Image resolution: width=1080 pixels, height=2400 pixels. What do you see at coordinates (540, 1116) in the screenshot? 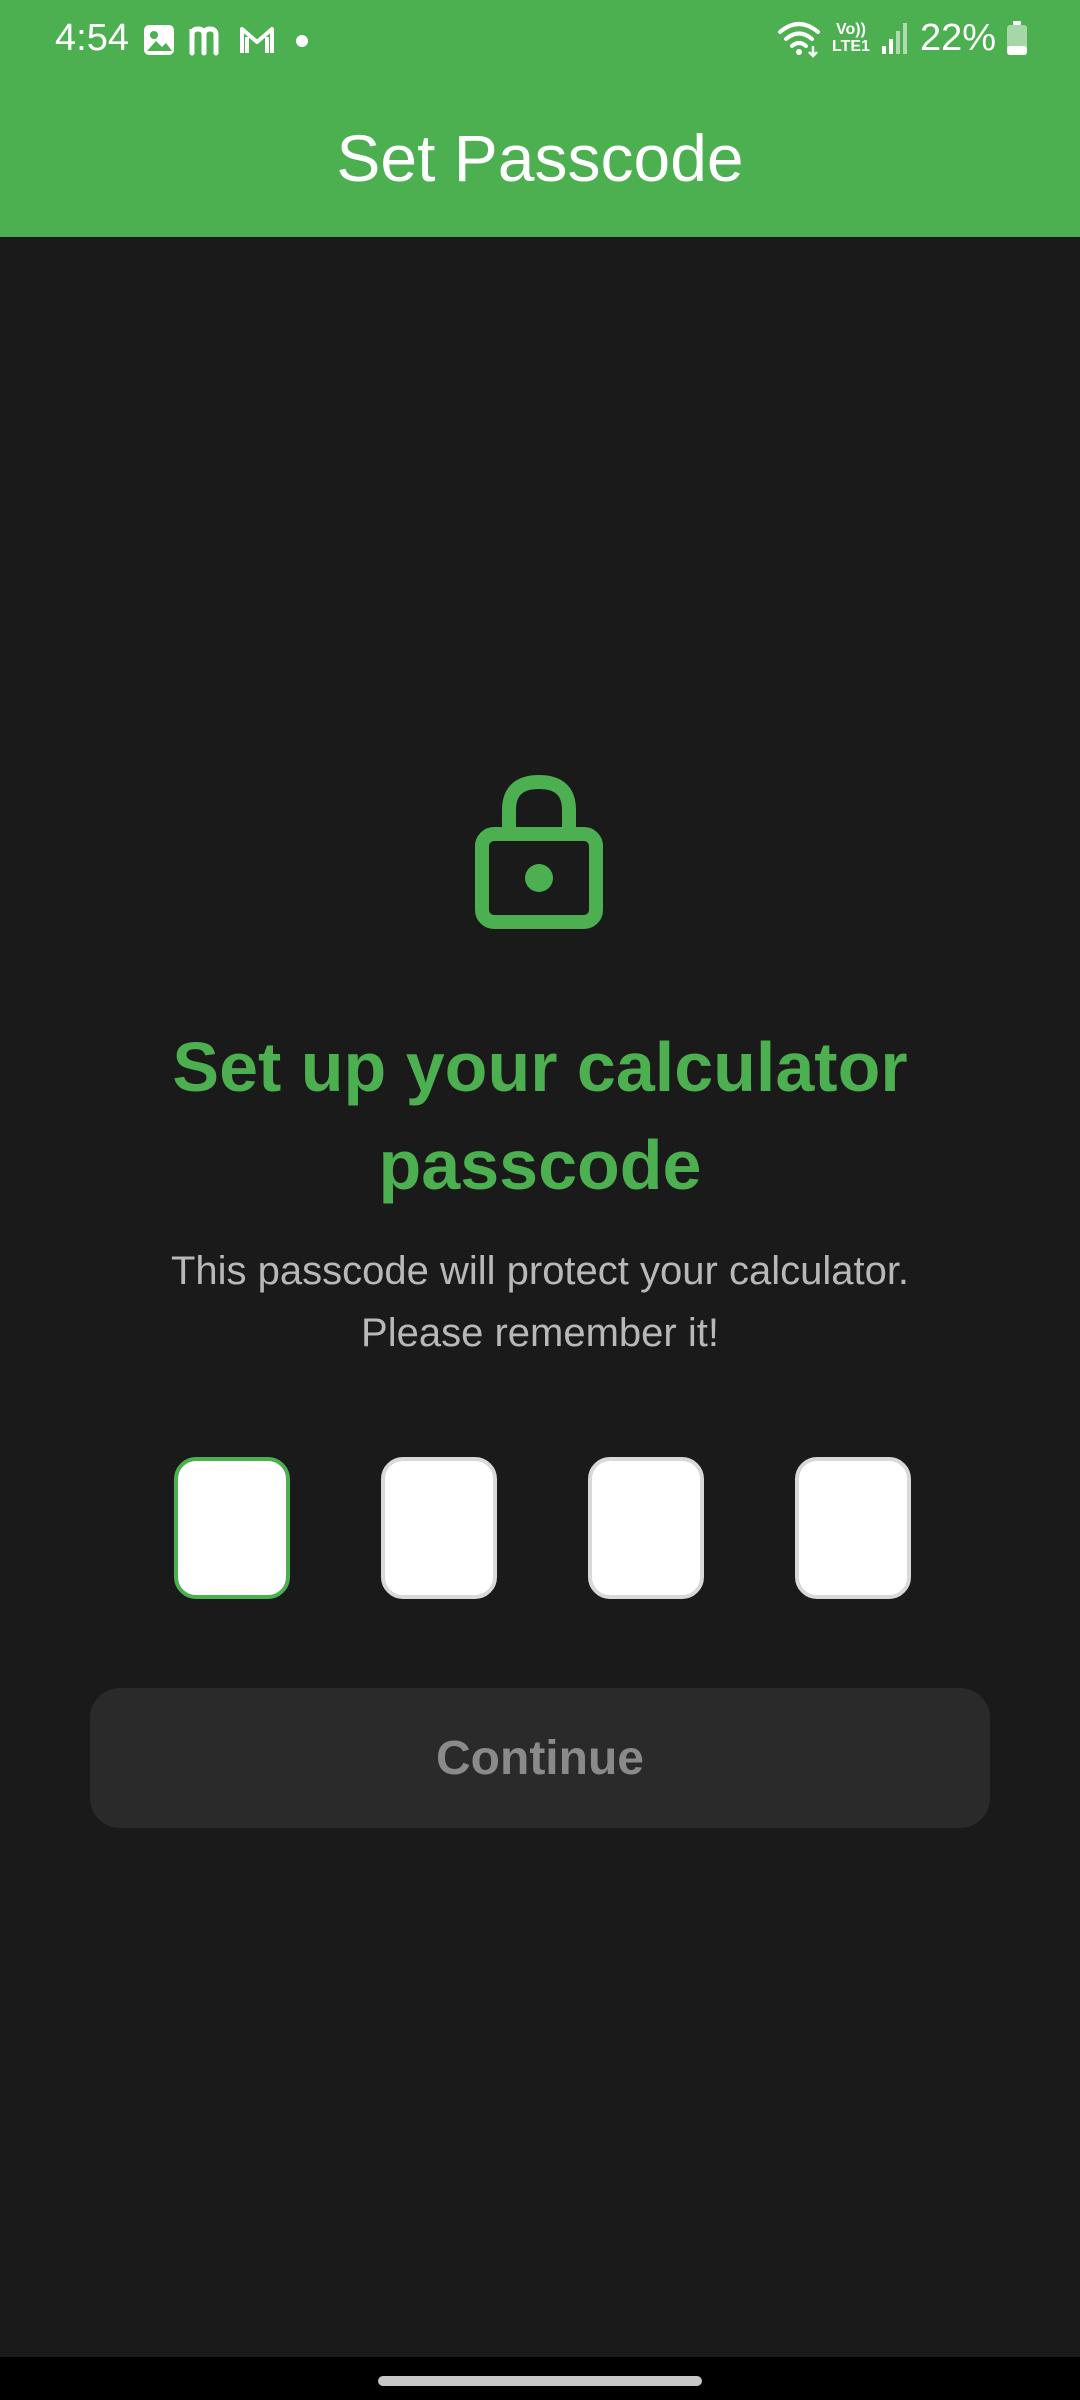
I see `page-title: Set up your calculator passcode` at bounding box center [540, 1116].